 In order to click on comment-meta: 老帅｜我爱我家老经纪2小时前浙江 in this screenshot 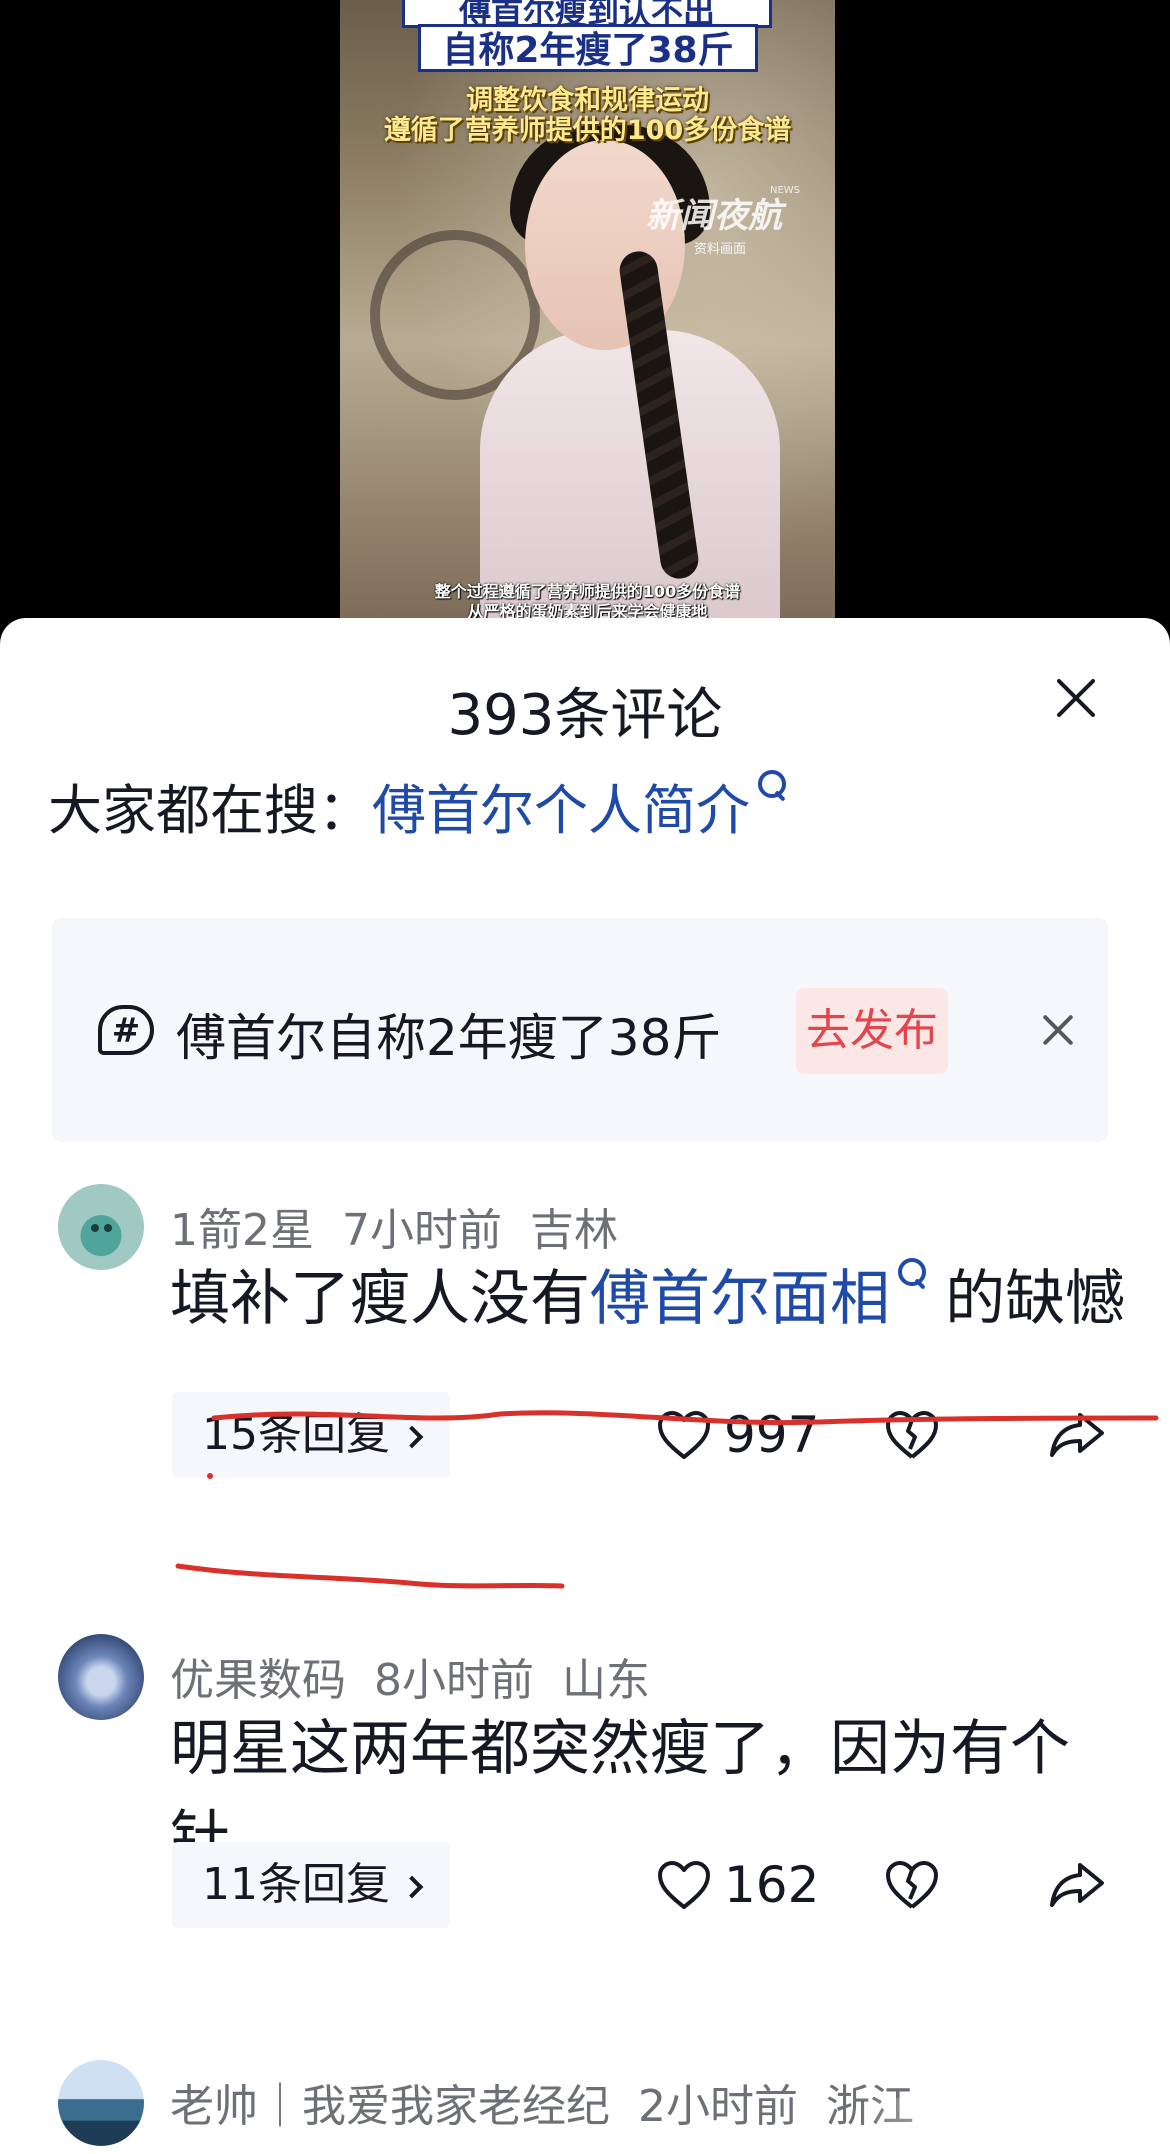, I will do `click(556, 2102)`.